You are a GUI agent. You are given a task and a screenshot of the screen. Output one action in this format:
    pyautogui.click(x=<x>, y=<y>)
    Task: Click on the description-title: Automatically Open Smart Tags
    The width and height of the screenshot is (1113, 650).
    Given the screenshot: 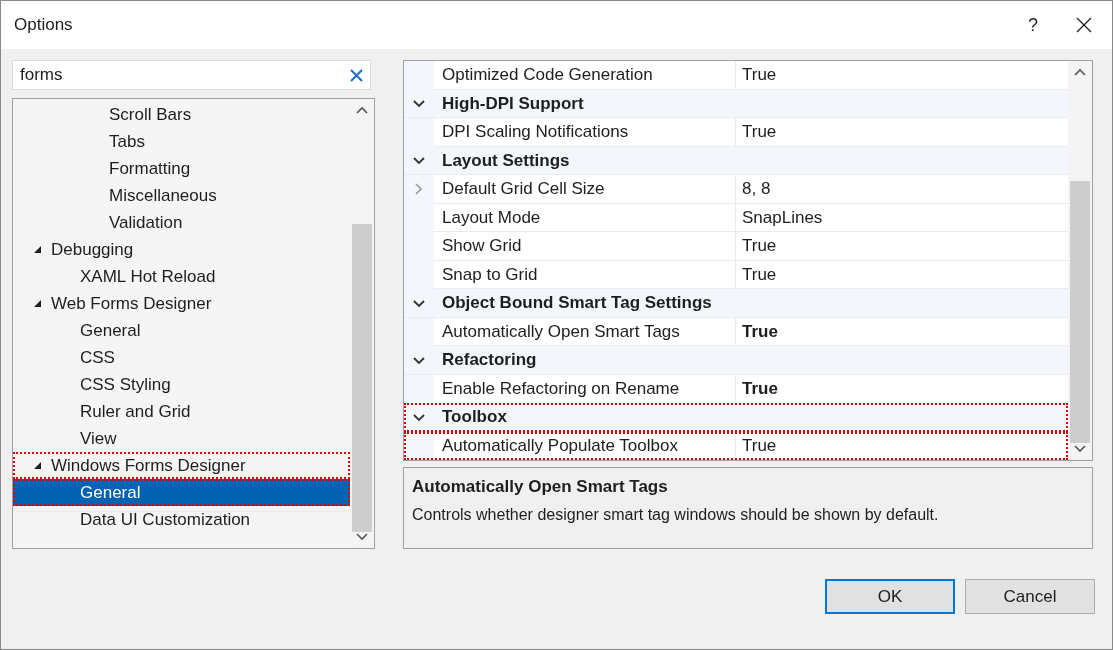 What is the action you would take?
    pyautogui.click(x=540, y=487)
    